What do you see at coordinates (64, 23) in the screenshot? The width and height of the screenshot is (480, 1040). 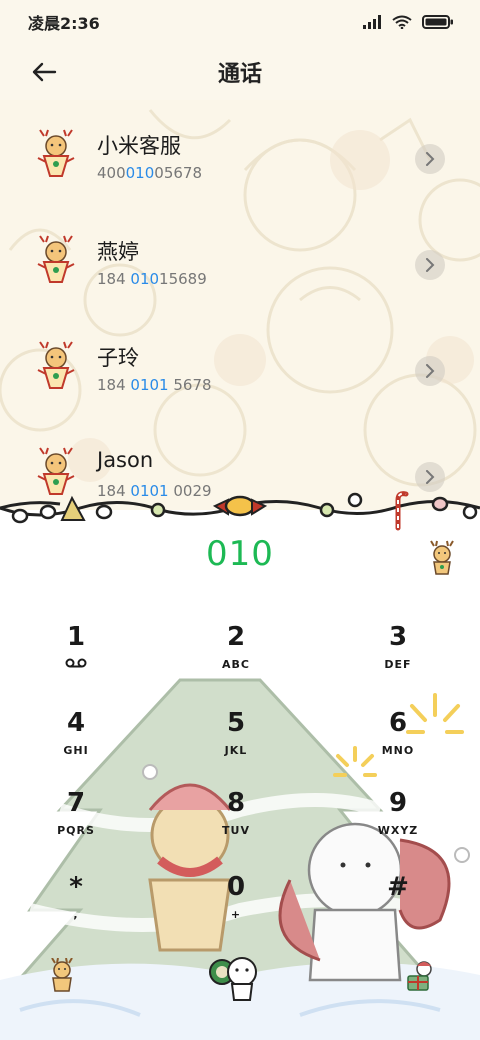 I see `status-time: 凌晨2:36` at bounding box center [64, 23].